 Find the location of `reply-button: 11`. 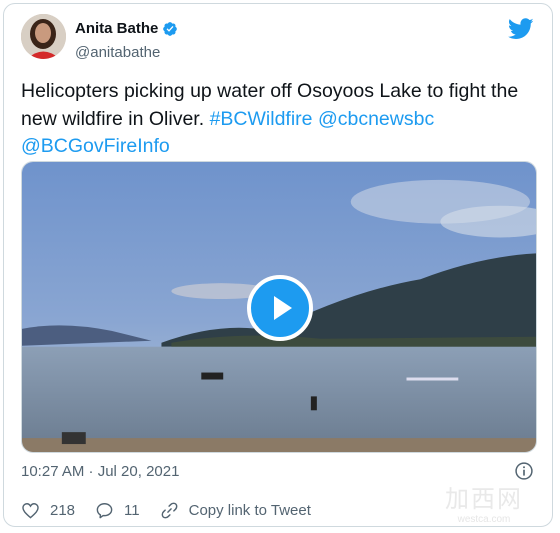

reply-button: 11 is located at coordinates (117, 510).